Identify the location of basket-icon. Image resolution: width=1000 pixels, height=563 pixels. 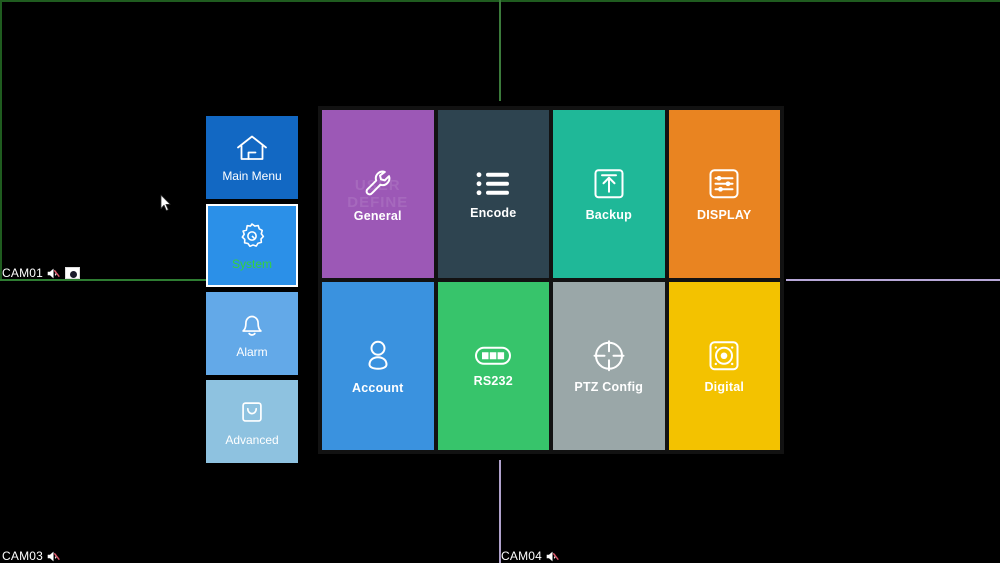
(252, 412).